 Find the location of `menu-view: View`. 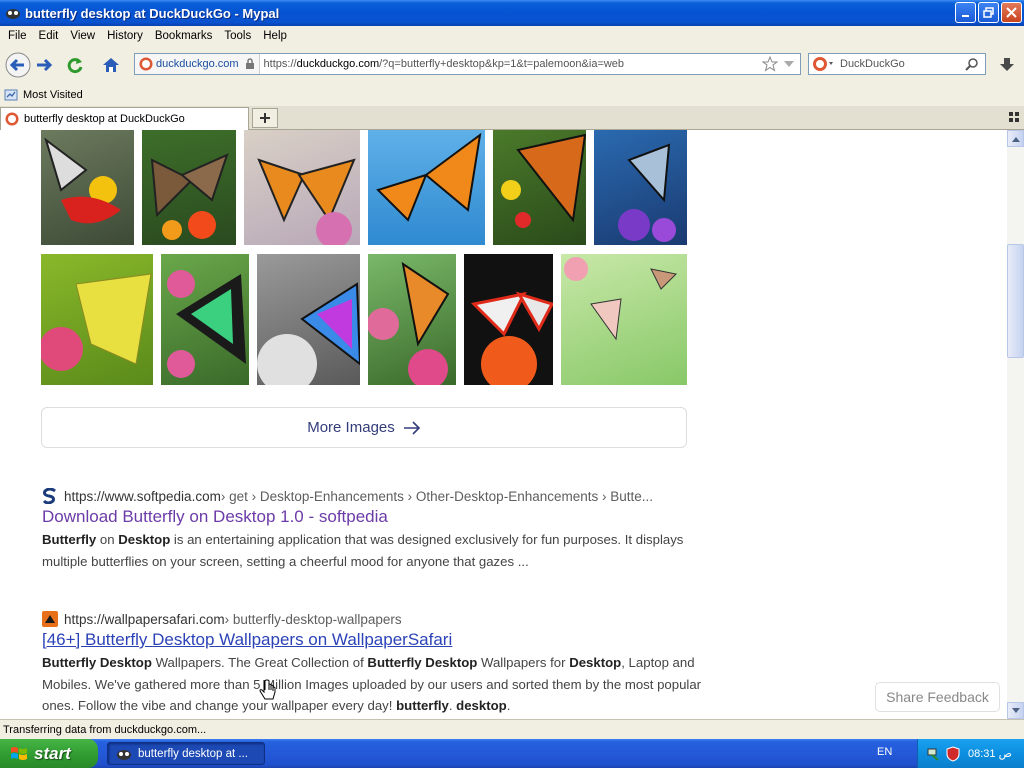

menu-view: View is located at coordinates (82, 36).